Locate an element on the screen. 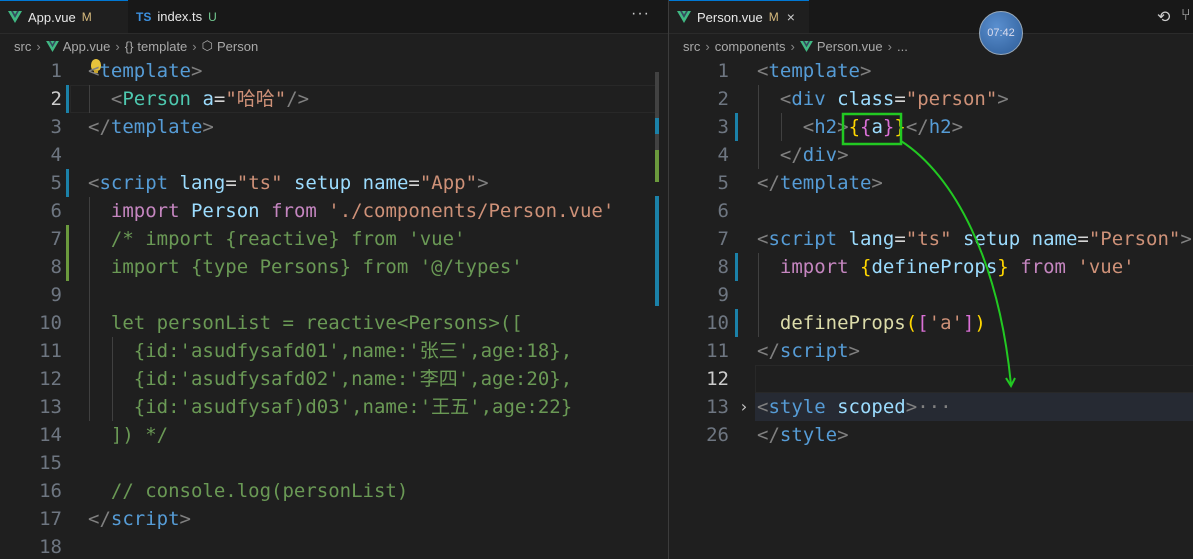 The image size is (1193, 559). breadcrumb-item: src is located at coordinates (22, 46).